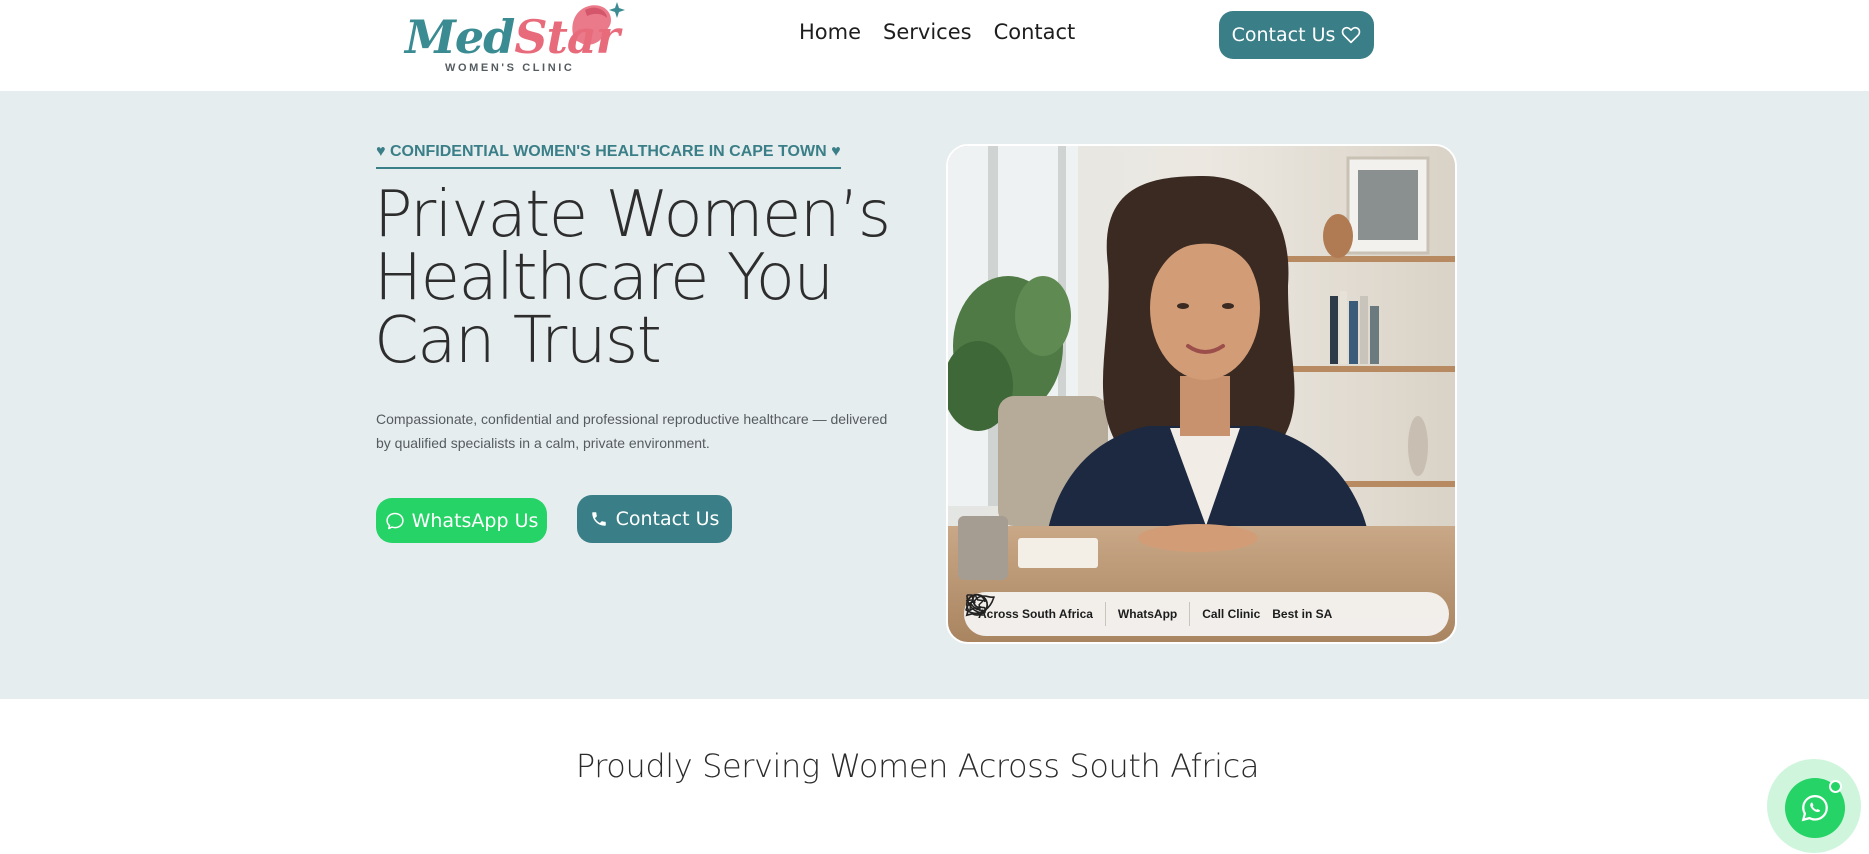 The image size is (1869, 854). I want to click on badge-whatsapp: WhatsApp, so click(1071, 607).